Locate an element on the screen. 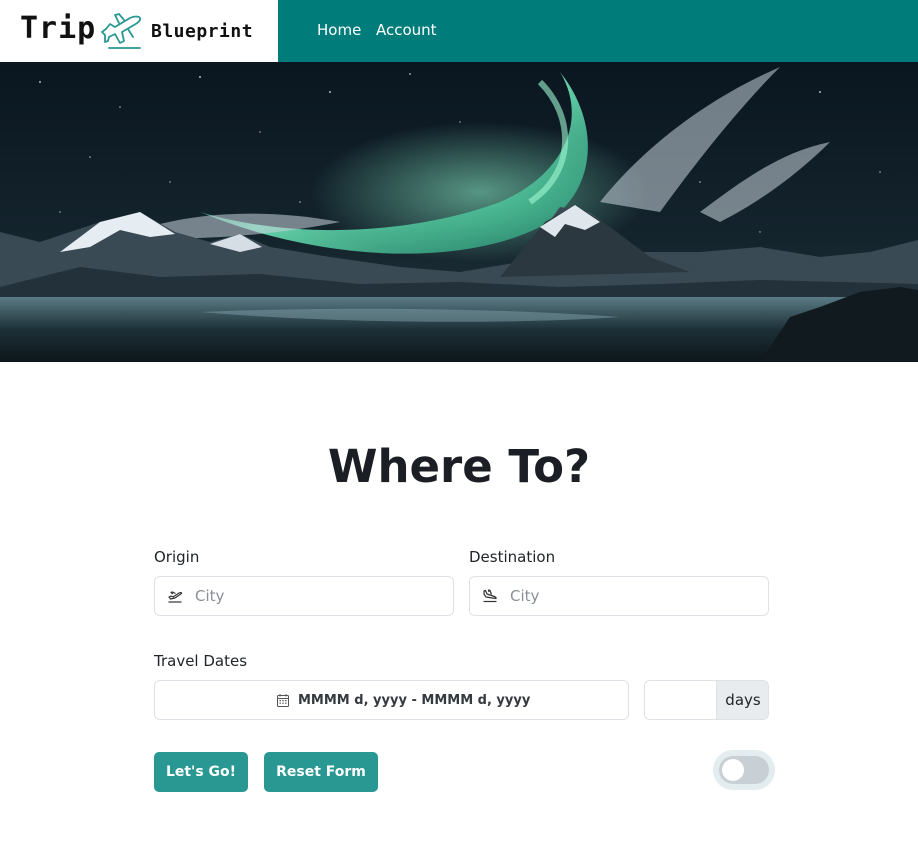  destination-label: Destination is located at coordinates (512, 557).